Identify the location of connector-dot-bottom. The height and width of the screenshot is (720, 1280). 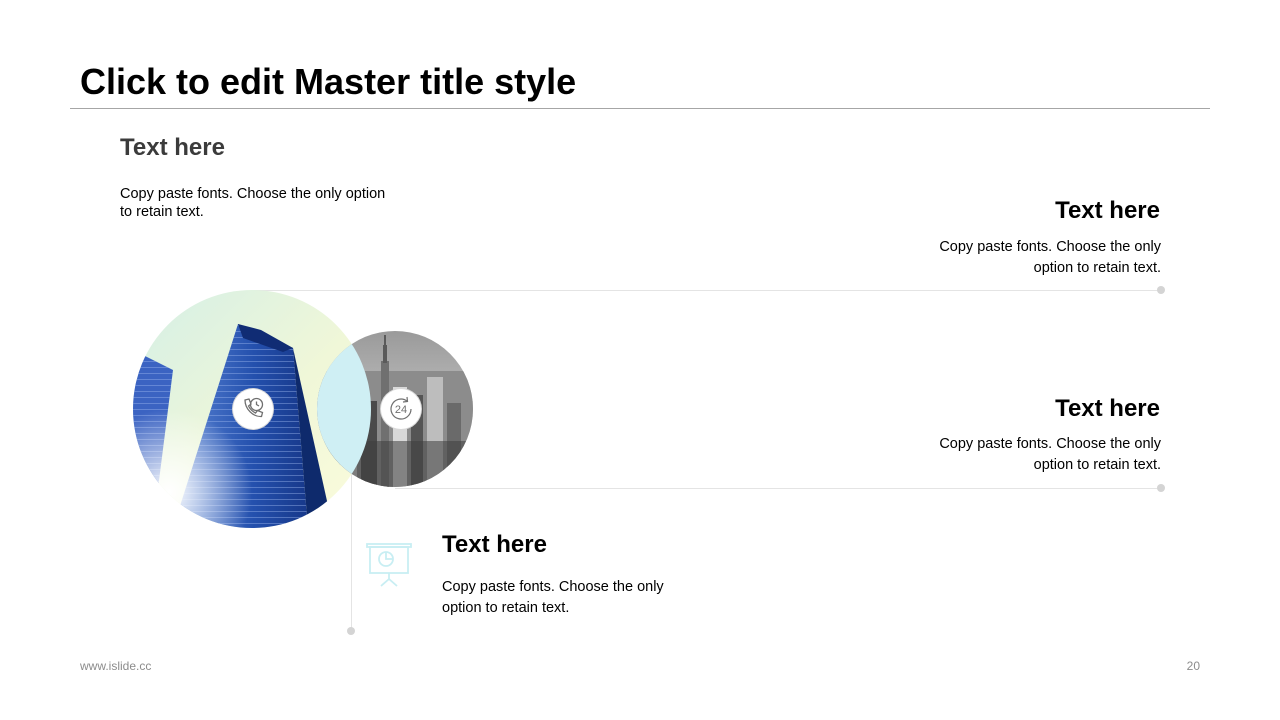
(351, 631).